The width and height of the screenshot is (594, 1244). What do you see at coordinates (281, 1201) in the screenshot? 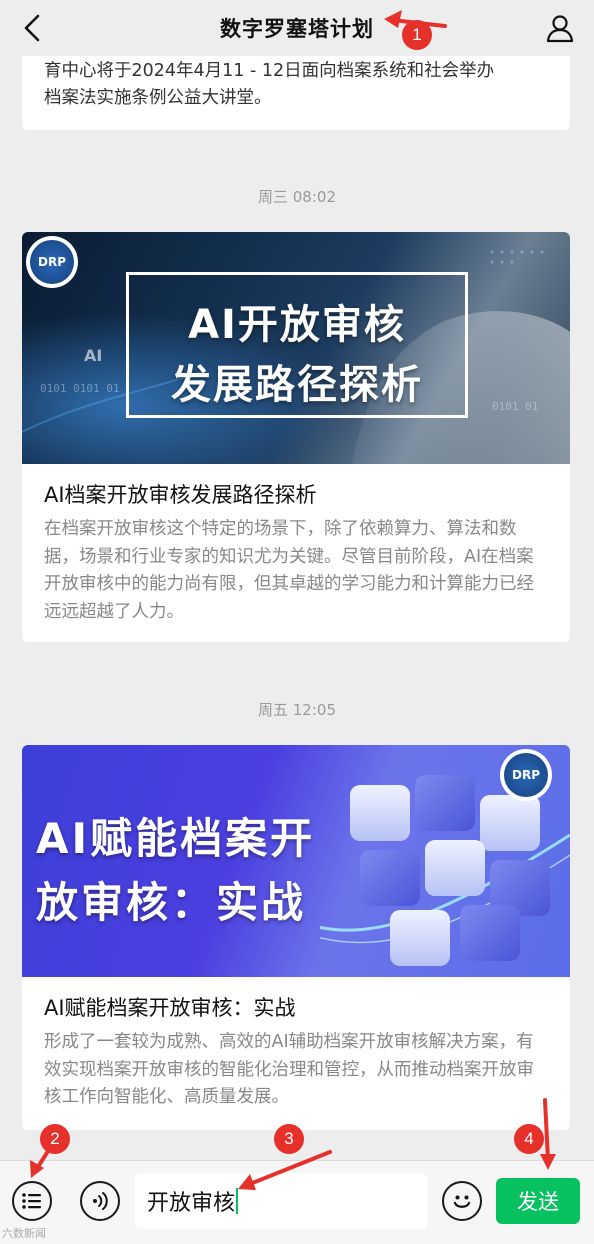
I see `message-input: 开放审核` at bounding box center [281, 1201].